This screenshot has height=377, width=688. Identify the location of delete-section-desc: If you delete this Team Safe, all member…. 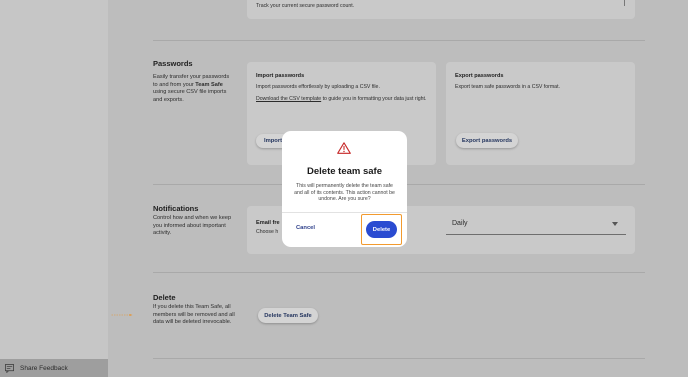
(194, 314).